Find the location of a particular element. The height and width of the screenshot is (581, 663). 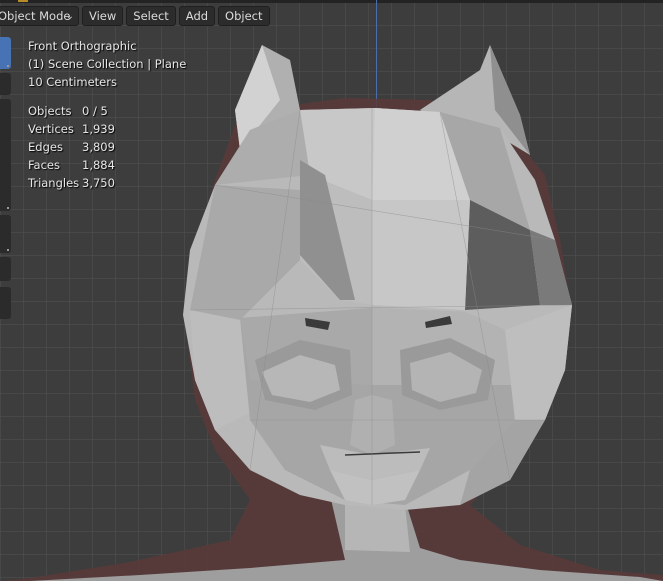

mesh-bangs-right is located at coordinates (421, 255).